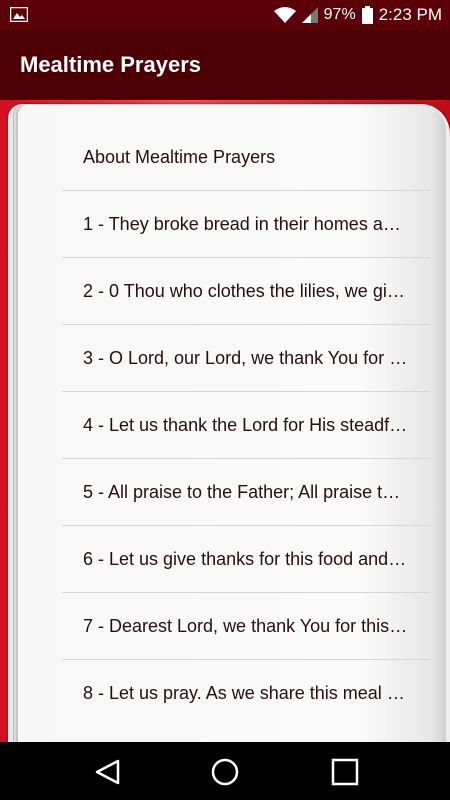 The image size is (450, 800). Describe the element at coordinates (19, 14) in the screenshot. I see `image-icon` at that location.